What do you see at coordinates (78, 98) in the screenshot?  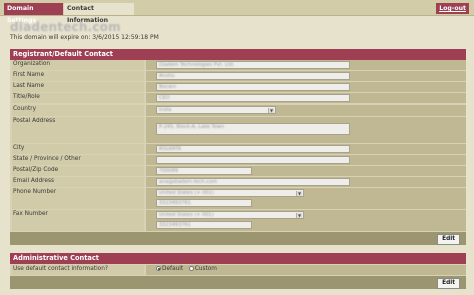 I see `title-role-label: Title/Role` at bounding box center [78, 98].